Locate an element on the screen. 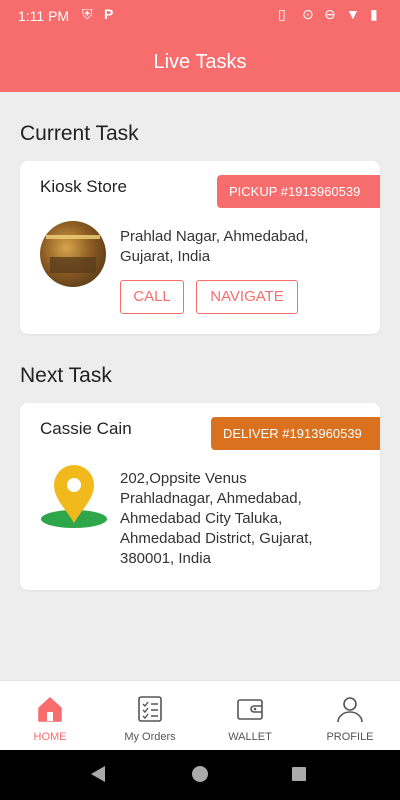 This screenshot has width=400, height=800. parking-app-icon: P is located at coordinates (109, 14).